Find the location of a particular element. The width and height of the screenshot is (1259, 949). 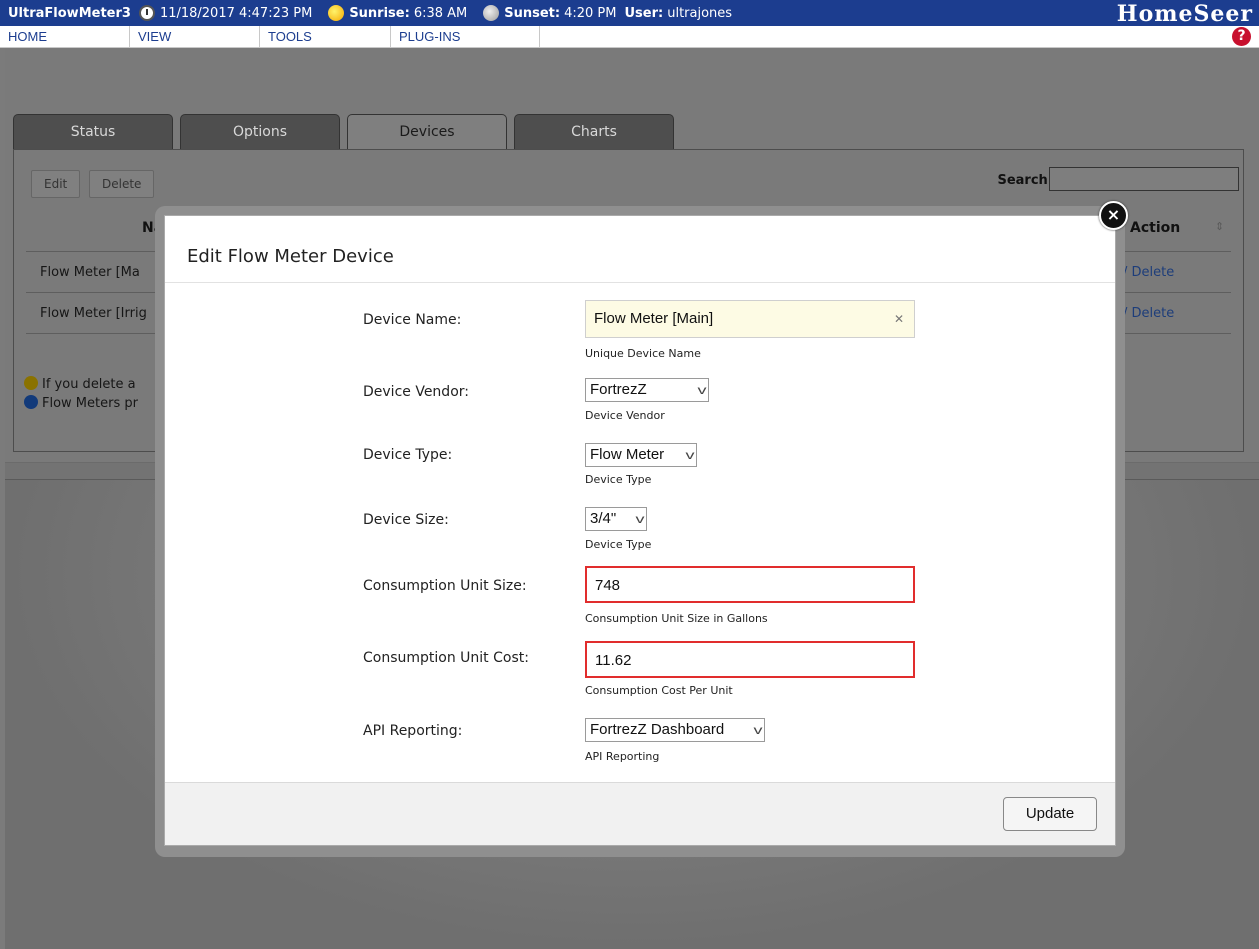

api-reporting-select: FortrezZ Dashboard v is located at coordinates (675, 730).